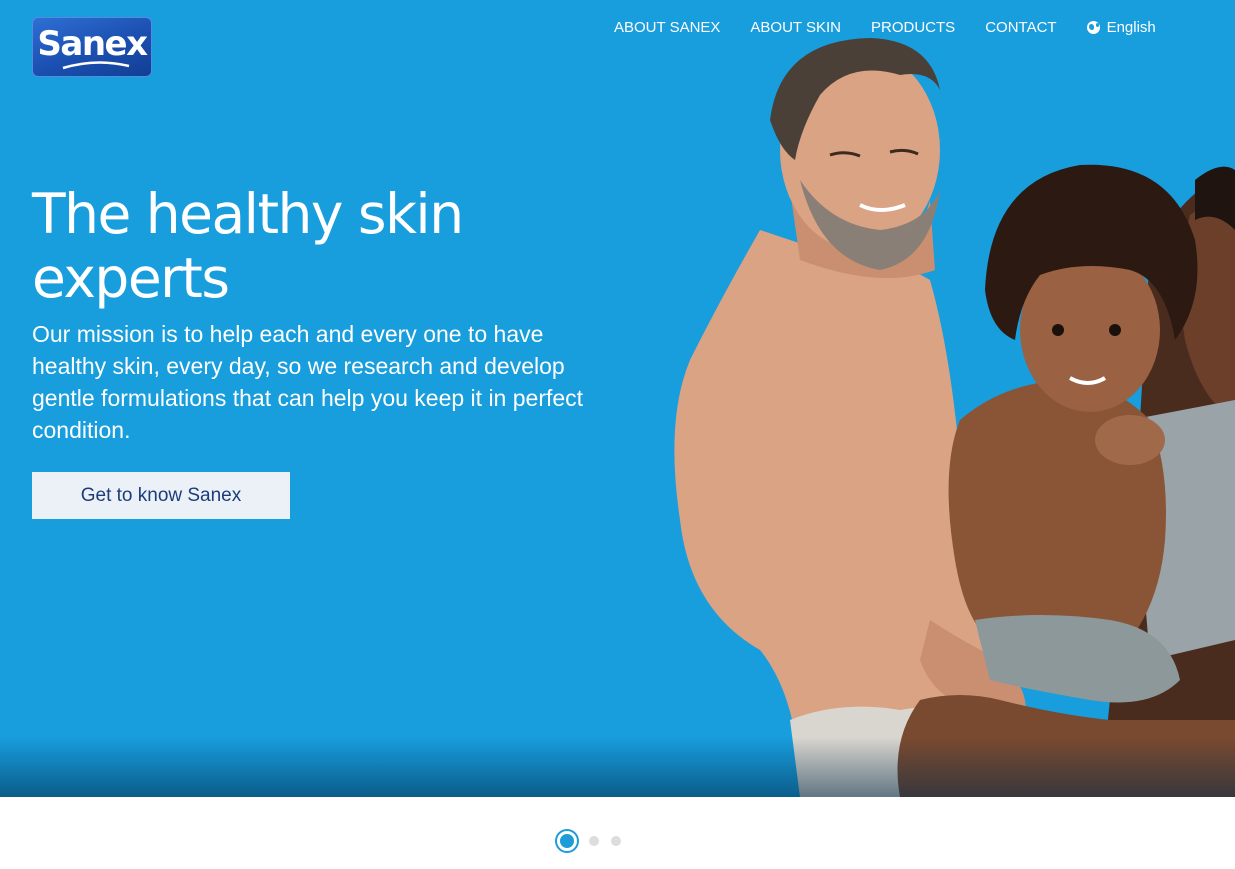 The height and width of the screenshot is (869, 1235). Describe the element at coordinates (1020, 27) in the screenshot. I see `nav-item-contact: CONTACT` at that location.